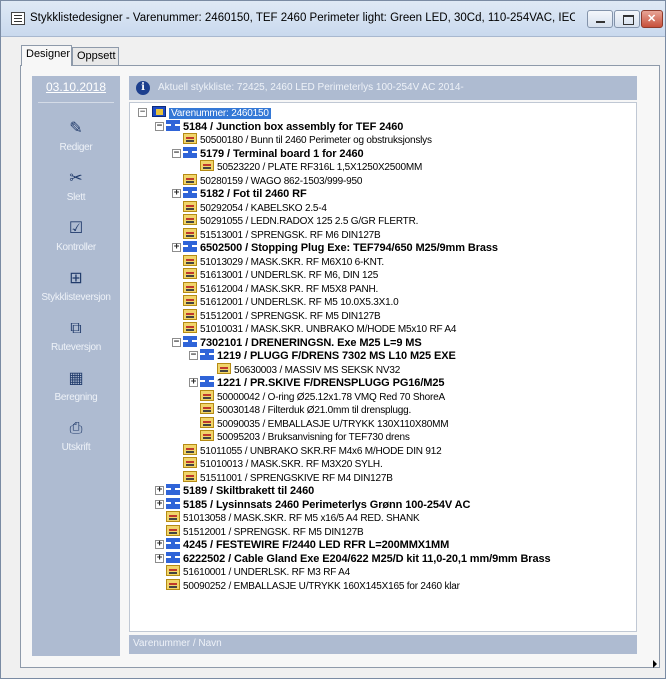  What do you see at coordinates (76, 192) in the screenshot?
I see `sidebar-item-slett: ✂ Slett` at bounding box center [76, 192].